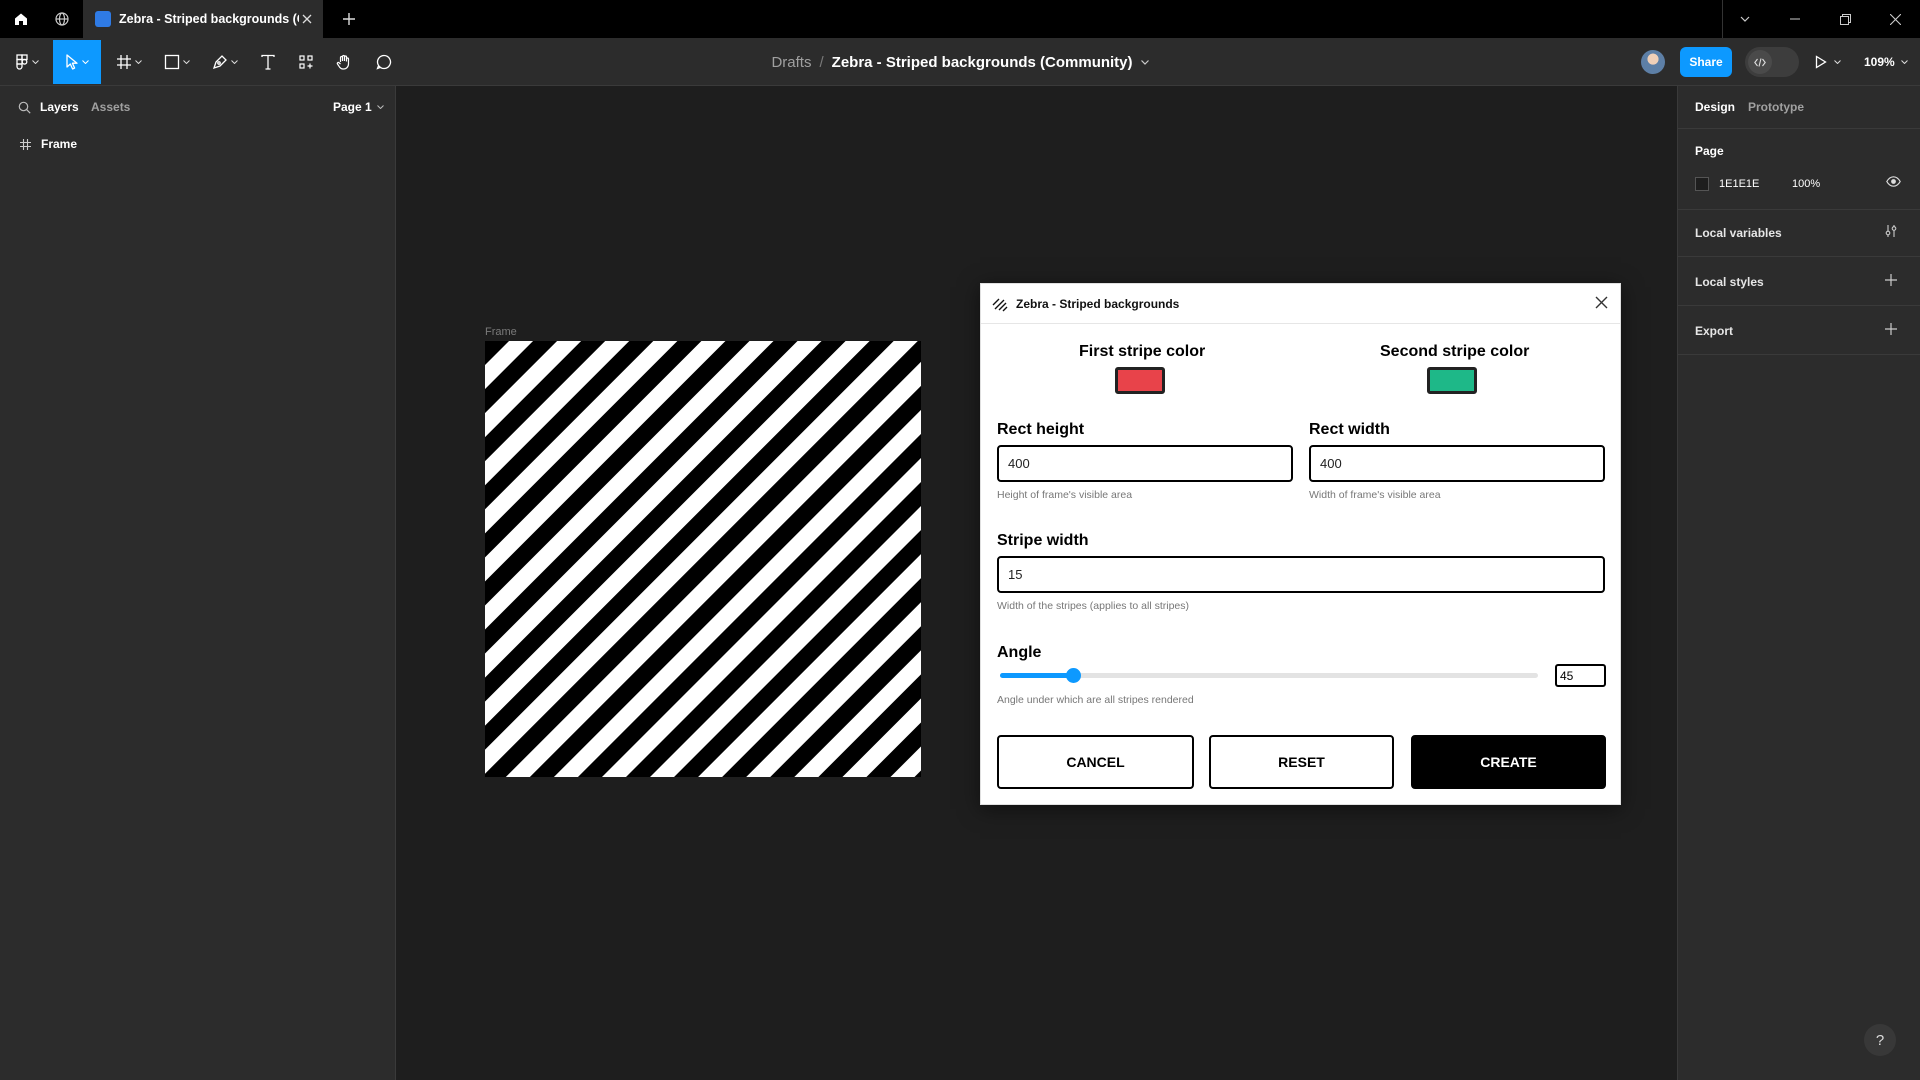  I want to click on page-color-value: 1E1E1E, so click(1739, 184).